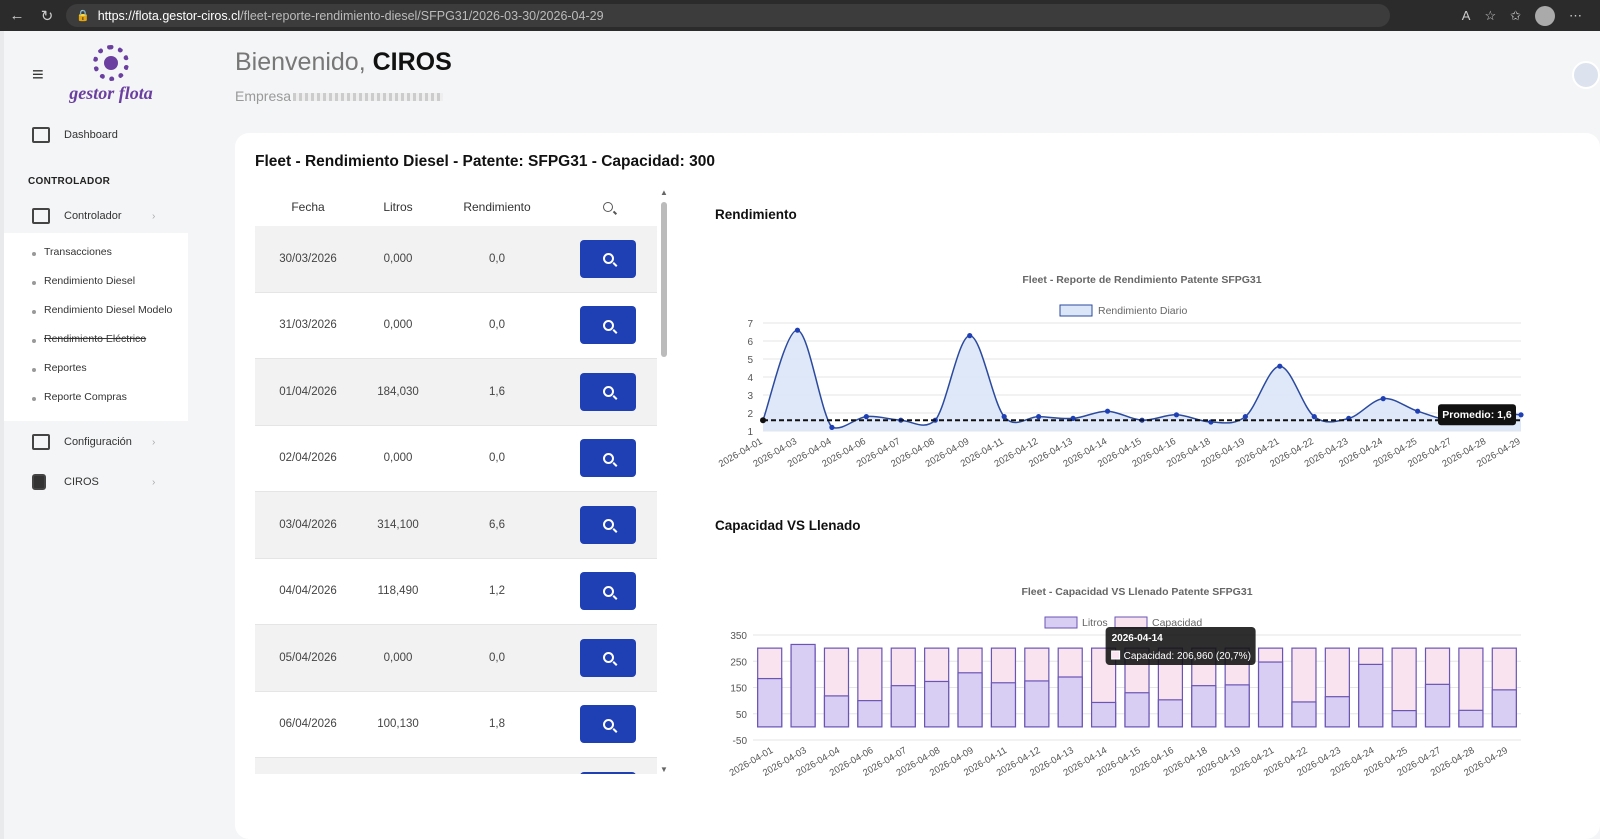  Describe the element at coordinates (664, 769) in the screenshot. I see `scroll-down-icon: ▼` at that location.